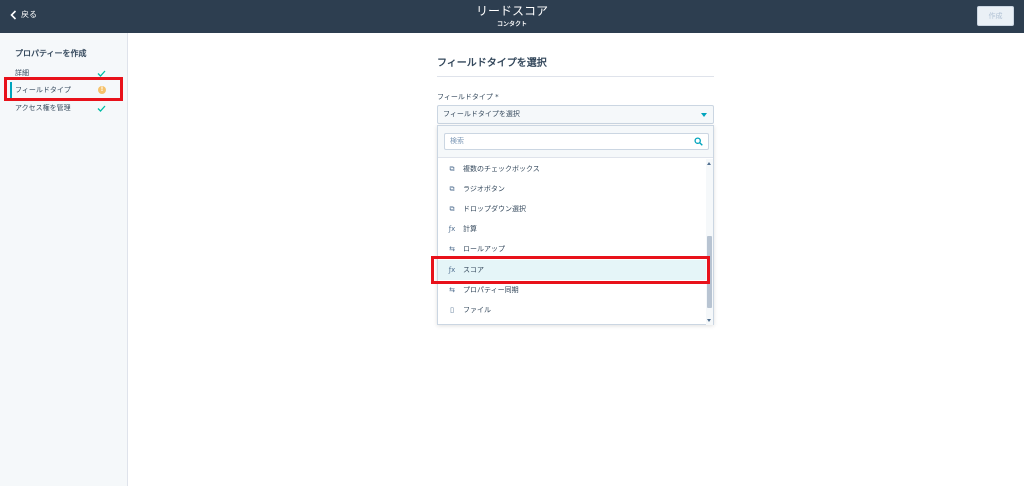 This screenshot has width=1024, height=486. Describe the element at coordinates (572, 310) in the screenshot. I see `option-file: ▯ ファイル` at that location.